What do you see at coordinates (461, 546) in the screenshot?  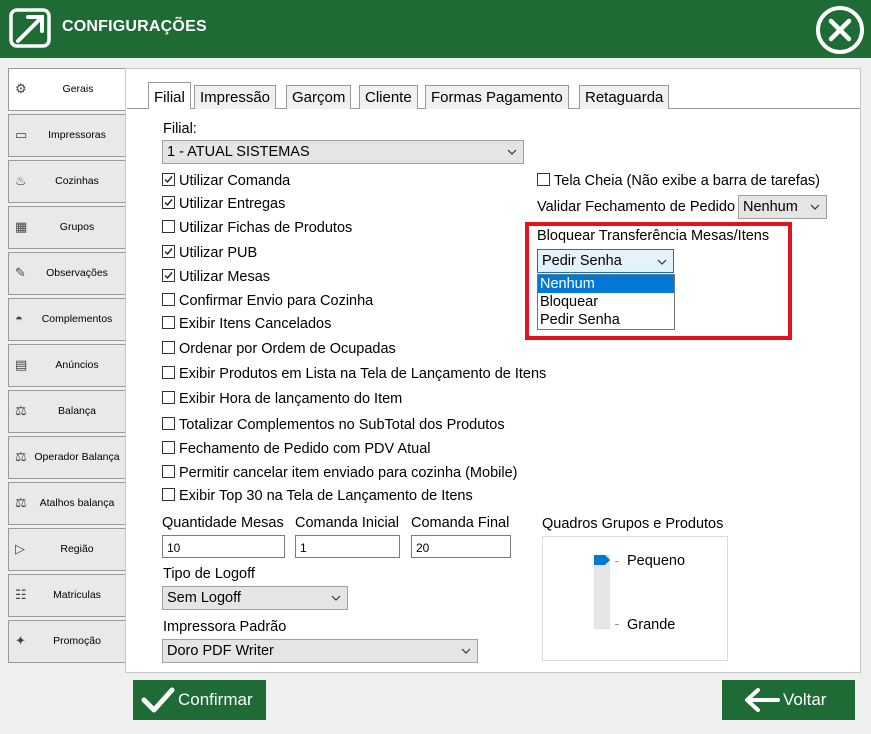 I see `comanda-final-input: 20` at bounding box center [461, 546].